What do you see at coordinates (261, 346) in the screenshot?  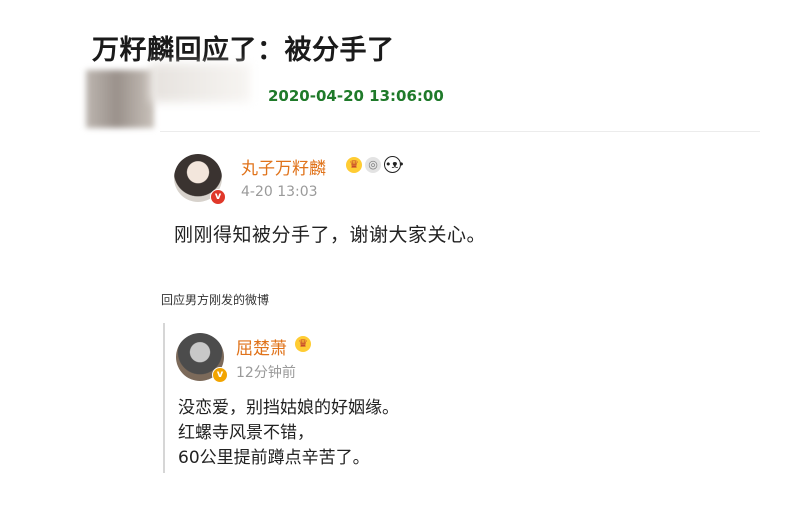 I see `reply-username: 屈楚萧` at bounding box center [261, 346].